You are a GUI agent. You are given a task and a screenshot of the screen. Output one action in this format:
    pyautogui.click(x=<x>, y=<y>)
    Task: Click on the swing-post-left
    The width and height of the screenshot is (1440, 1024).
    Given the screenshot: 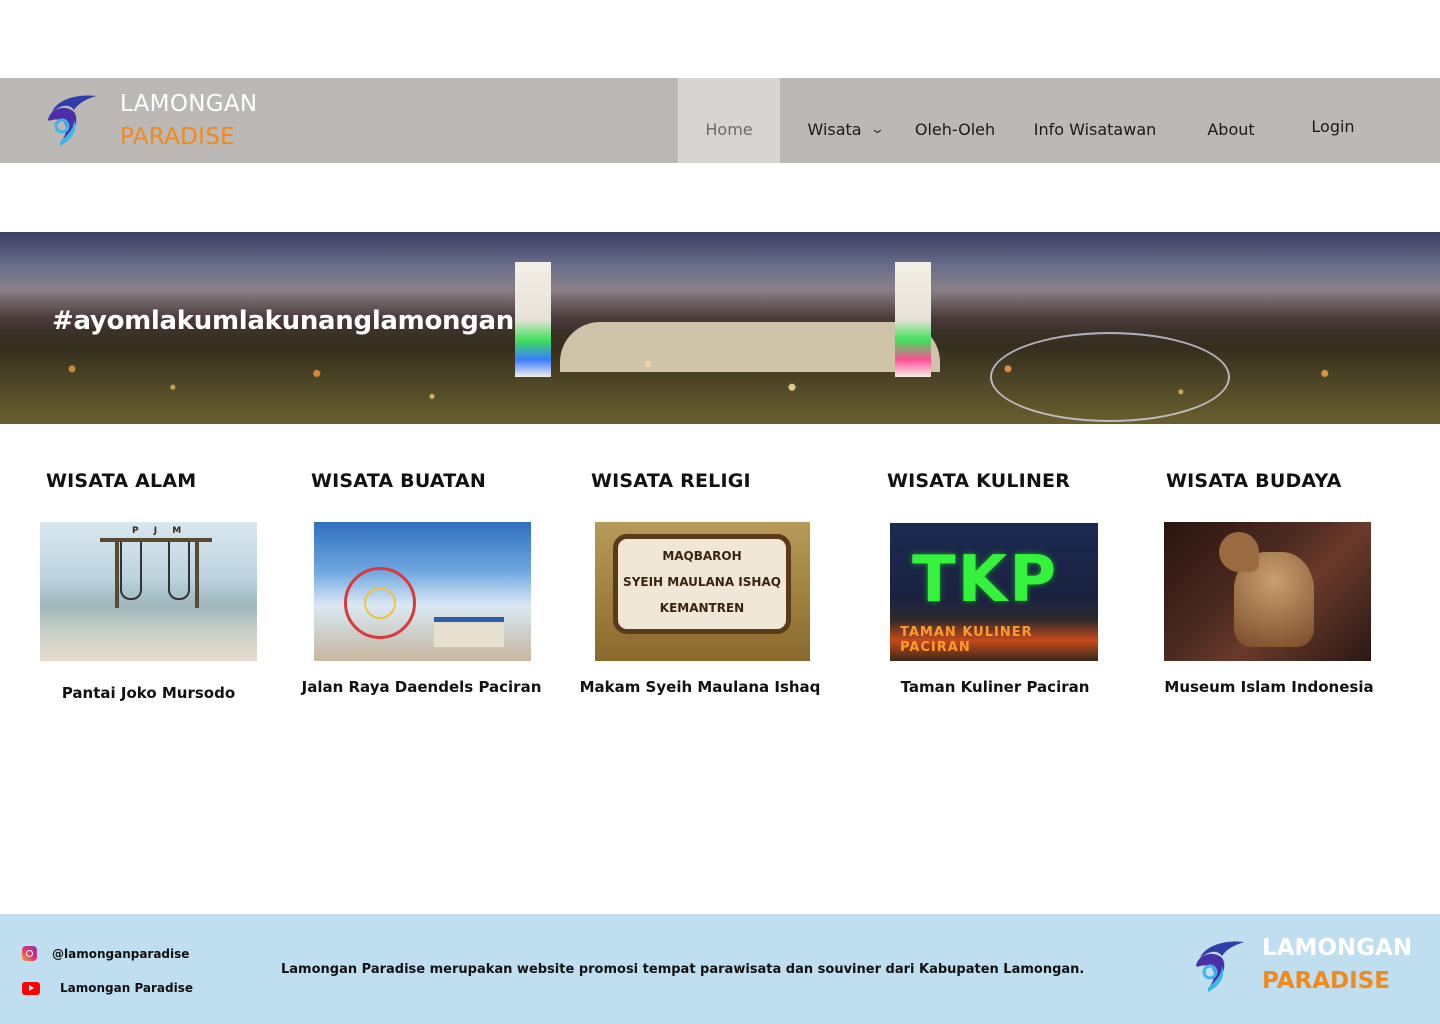 What is the action you would take?
    pyautogui.click(x=117, y=573)
    